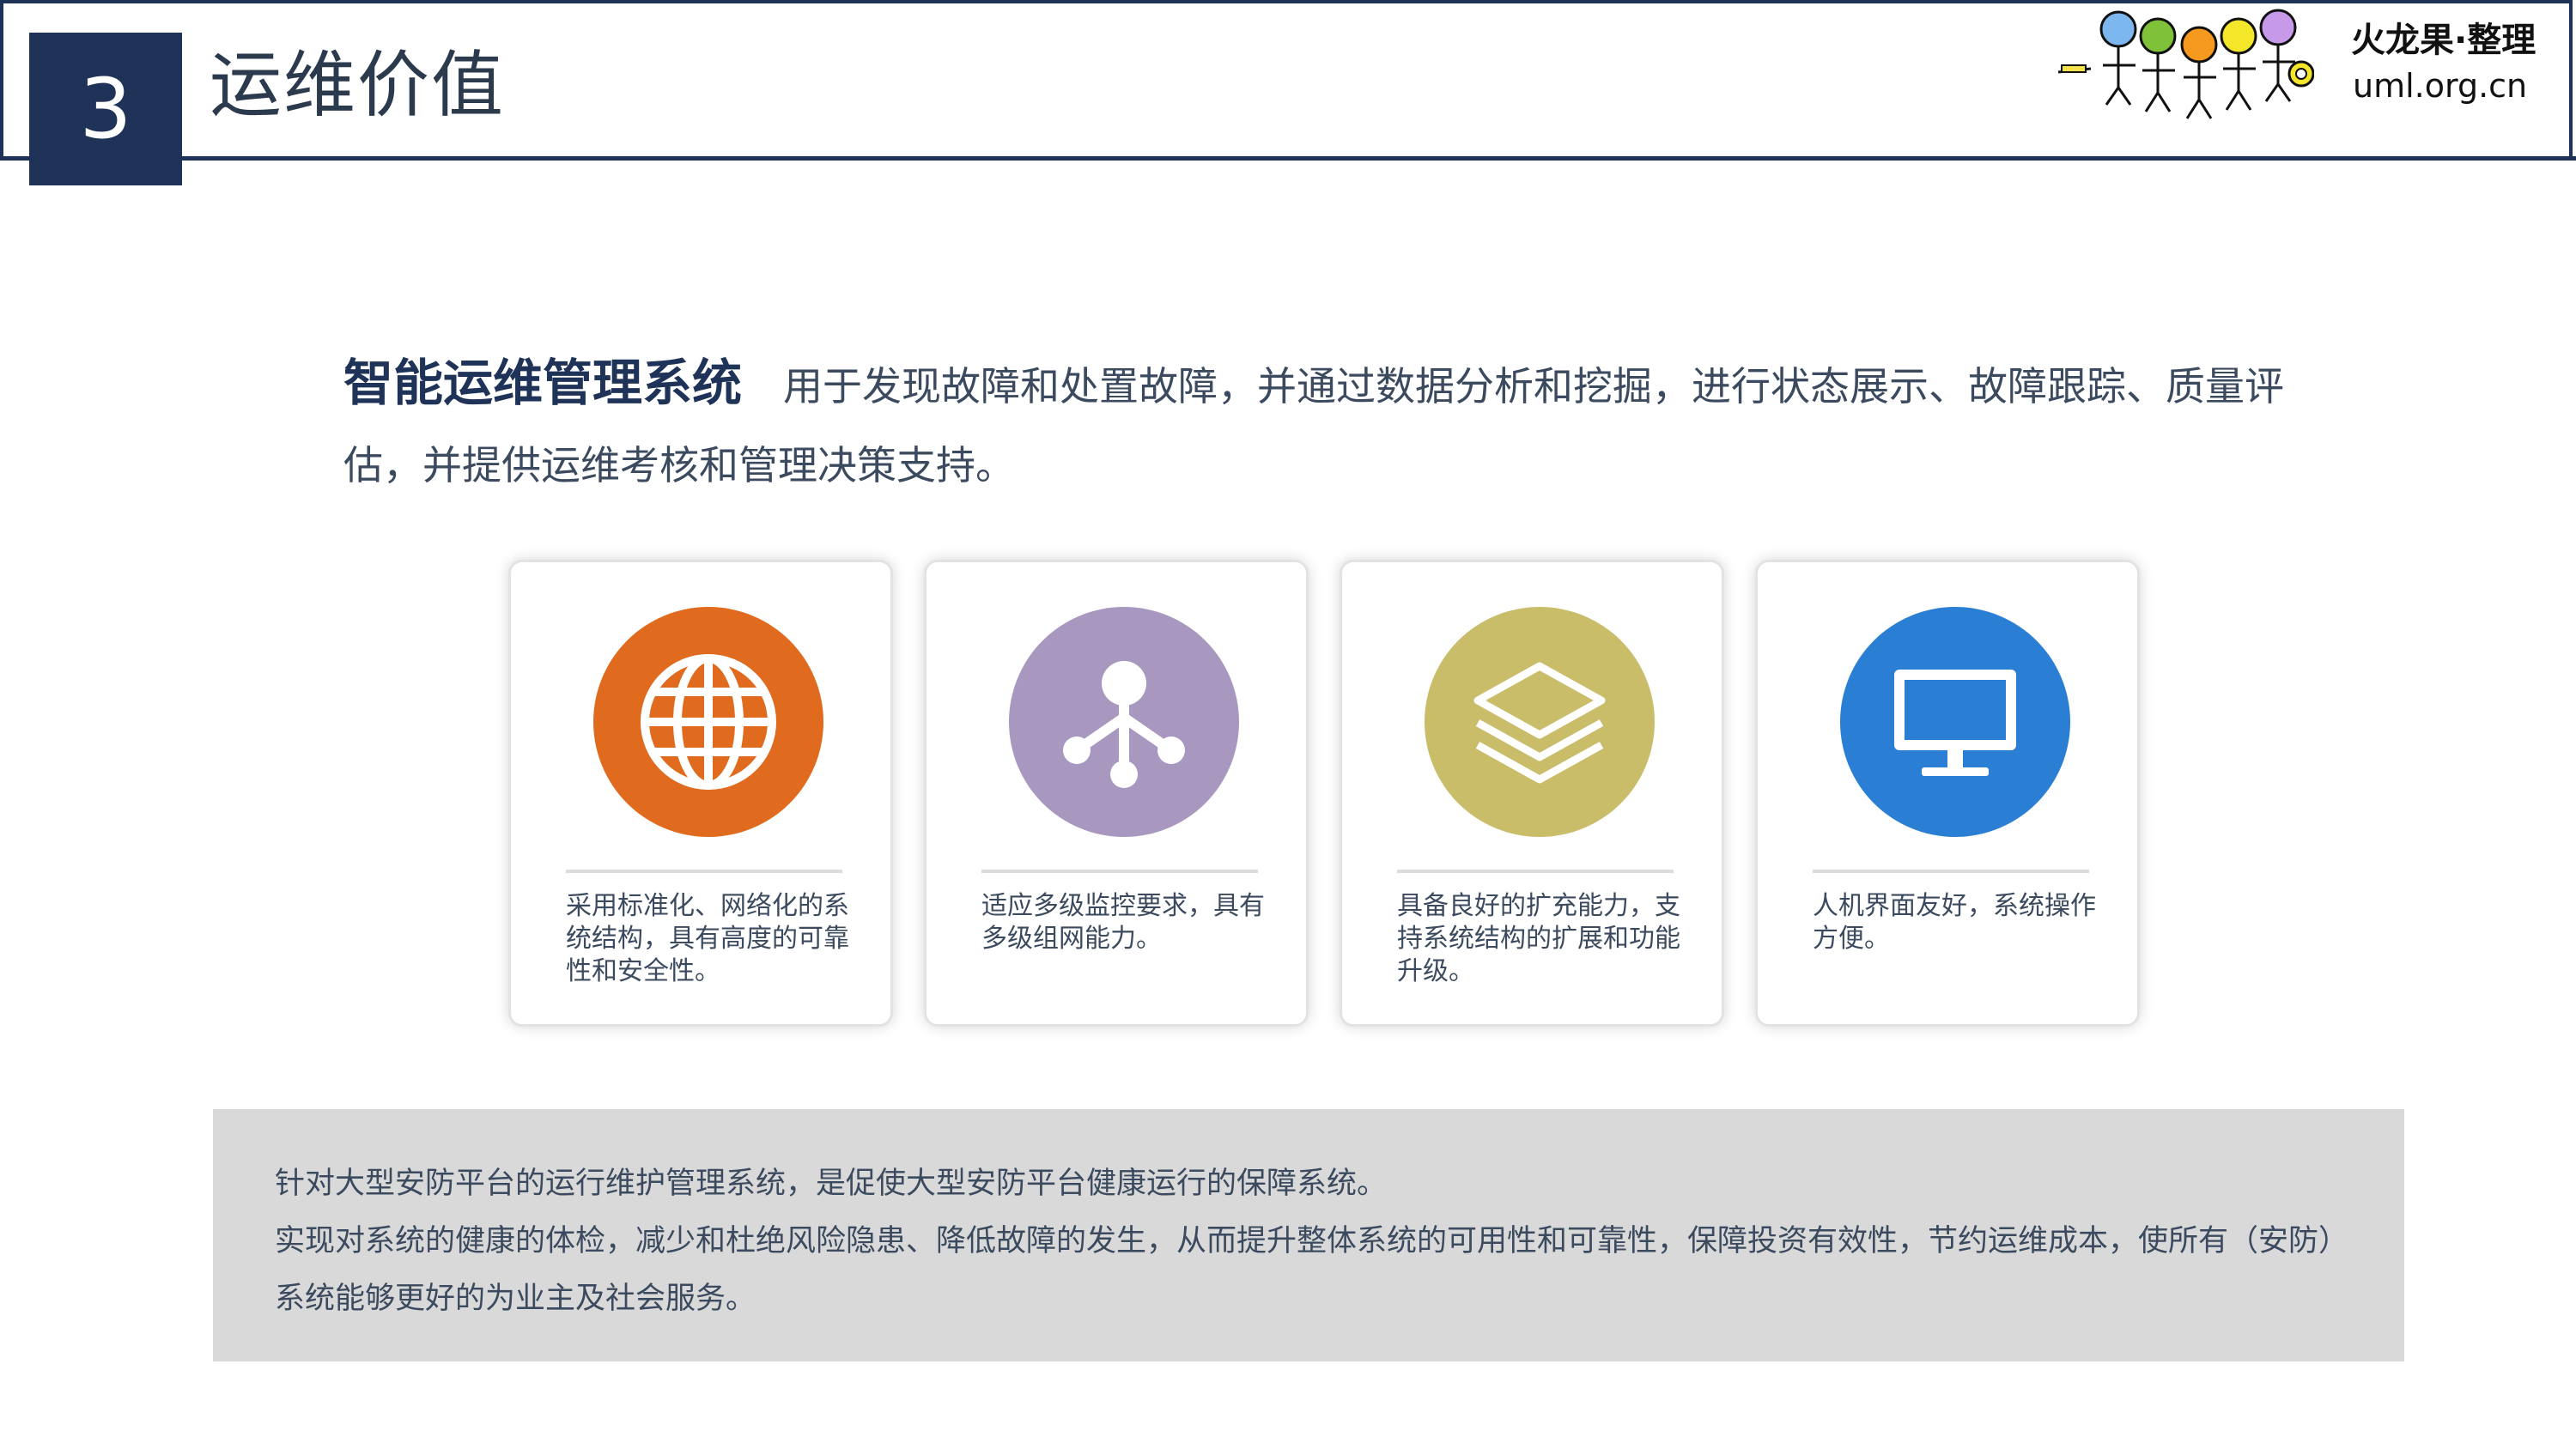 The height and width of the screenshot is (1449, 2576). What do you see at coordinates (1288, 158) in the screenshot?
I see `header-rule` at bounding box center [1288, 158].